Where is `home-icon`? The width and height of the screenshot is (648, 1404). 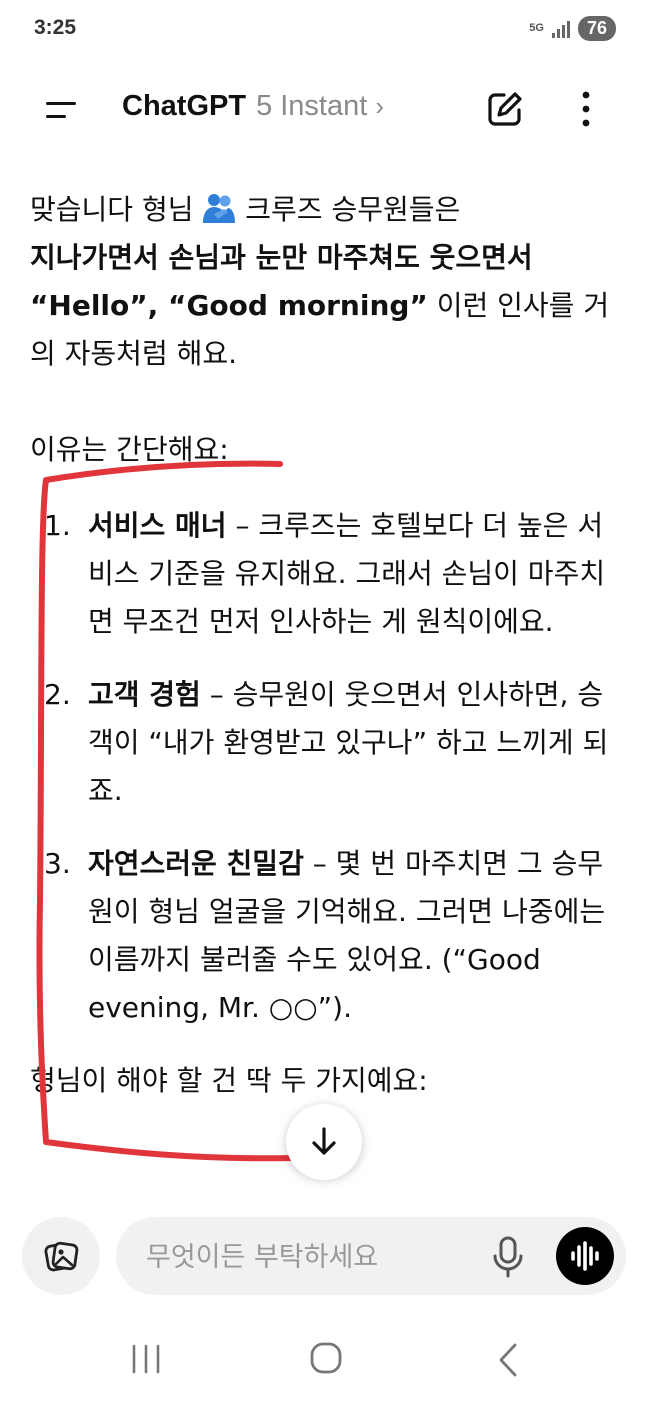 home-icon is located at coordinates (326, 1358).